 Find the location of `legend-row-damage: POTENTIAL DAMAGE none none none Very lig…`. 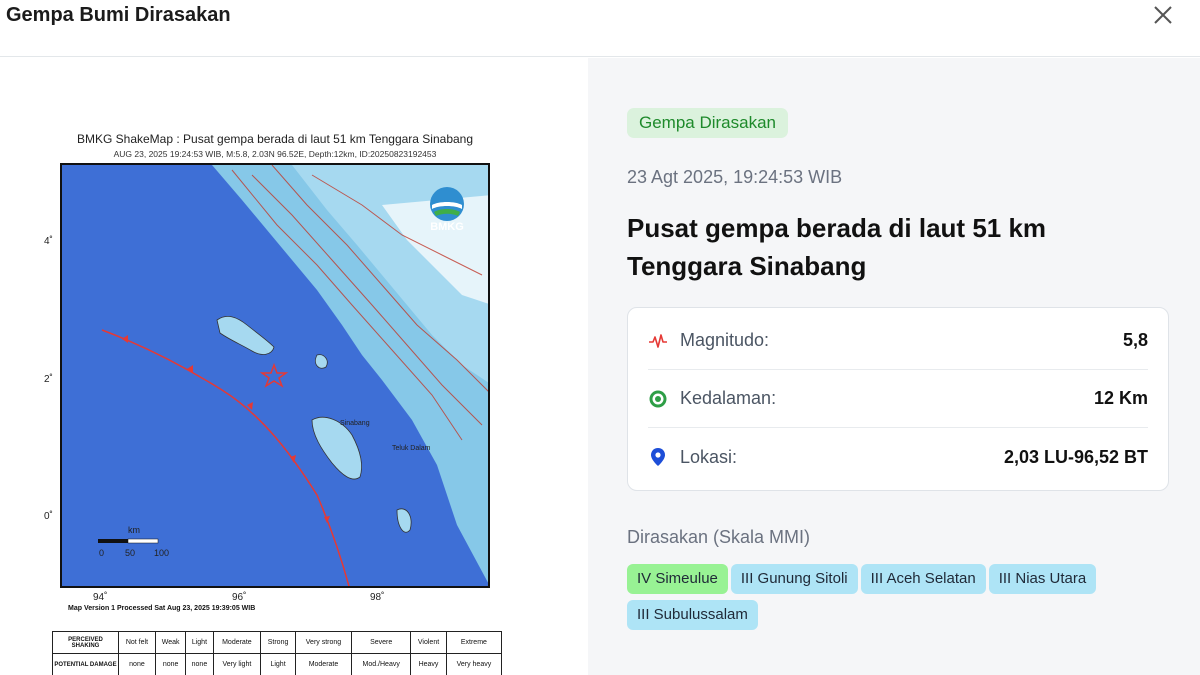

legend-row-damage: POTENTIAL DAMAGE none none none Very lig… is located at coordinates (277, 664).